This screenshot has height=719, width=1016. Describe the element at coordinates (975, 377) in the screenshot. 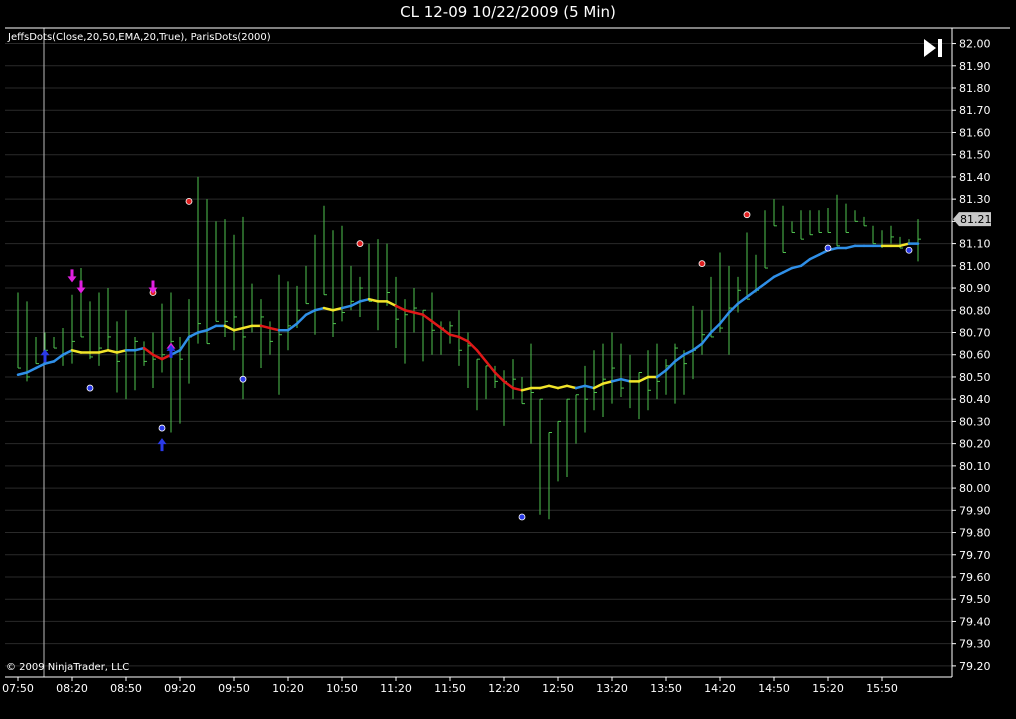

I see `y-tick-label: 80.50` at that location.